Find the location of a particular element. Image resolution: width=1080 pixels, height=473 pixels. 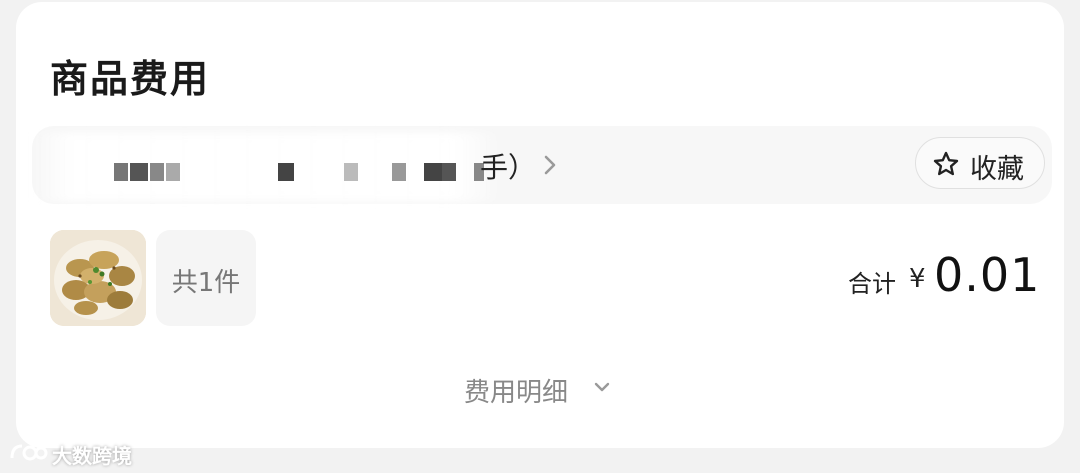

food-dumplings-image is located at coordinates (98, 278).